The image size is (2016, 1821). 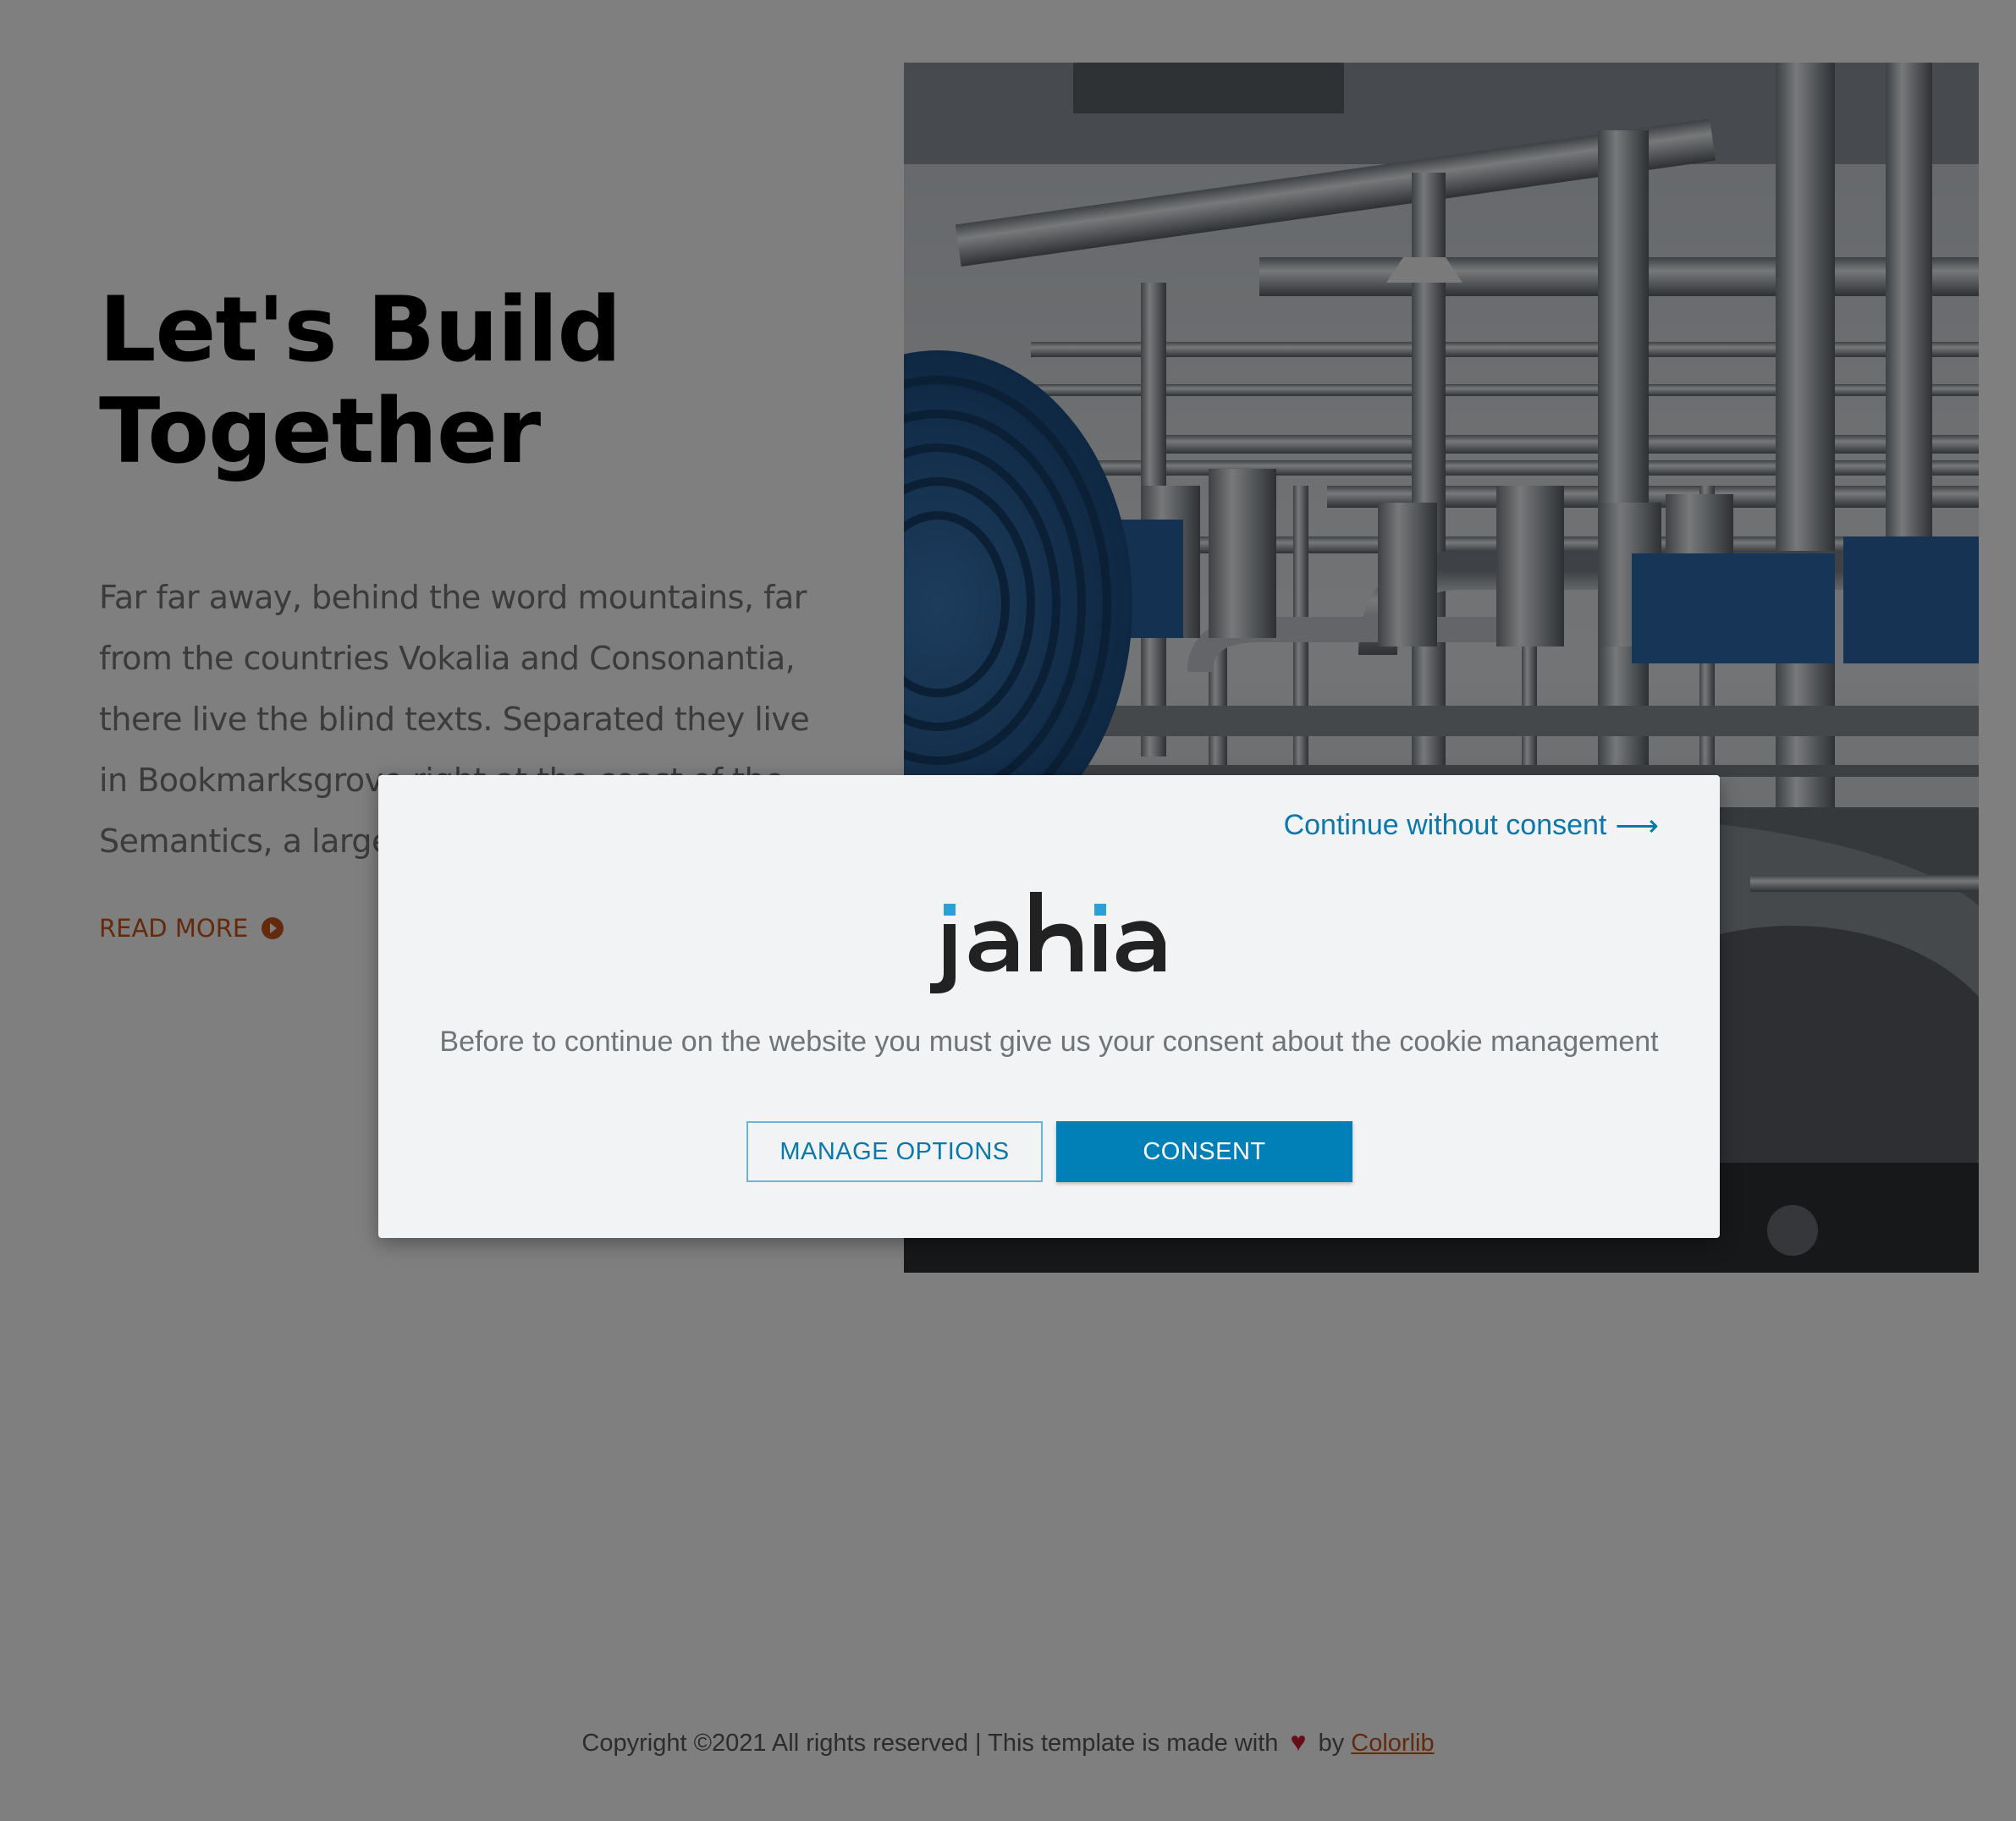 What do you see at coordinates (1204, 1152) in the screenshot?
I see `consent-button: CONSENT` at bounding box center [1204, 1152].